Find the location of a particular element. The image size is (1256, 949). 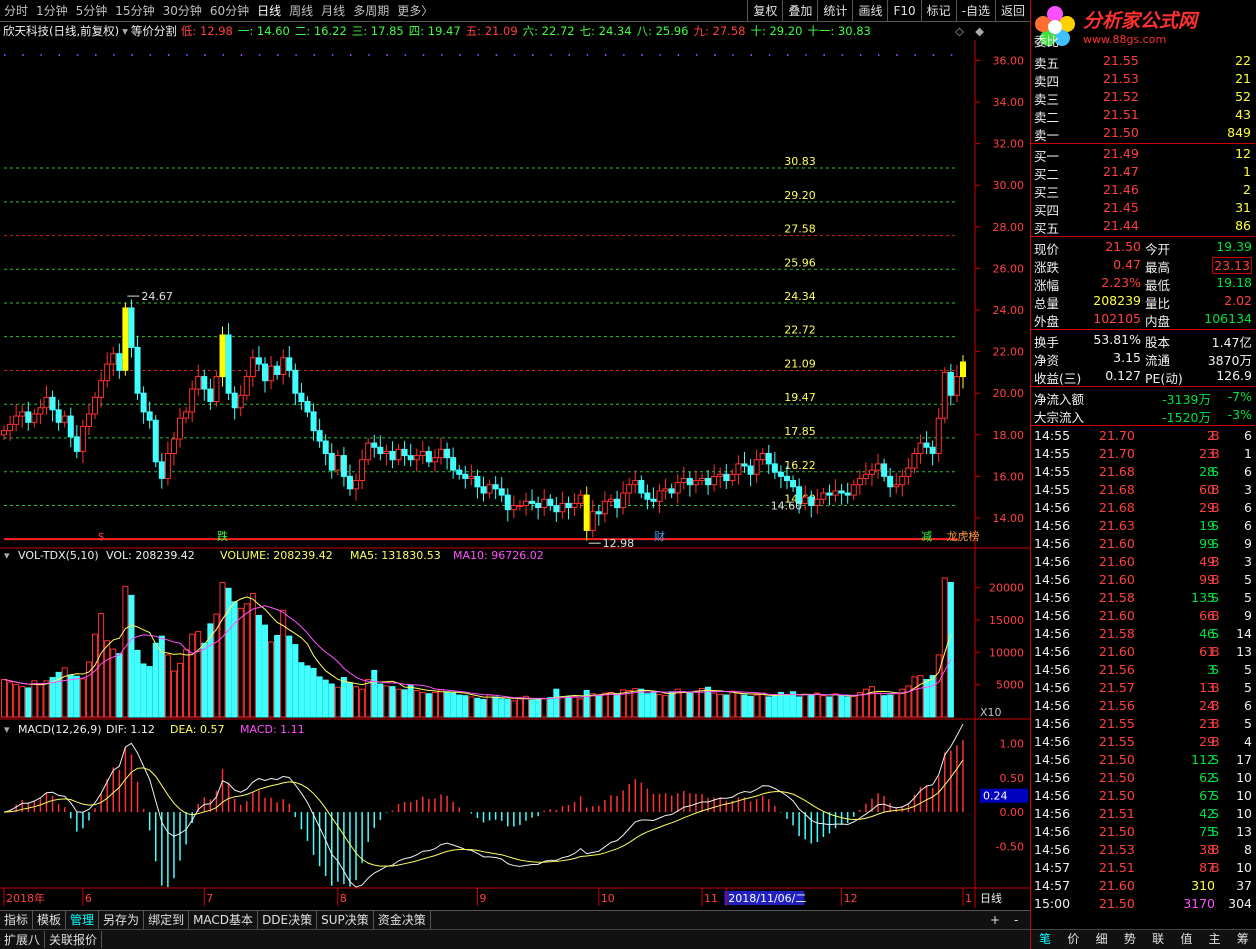

quote-panel-tab: 主 is located at coordinates (1215, 939).